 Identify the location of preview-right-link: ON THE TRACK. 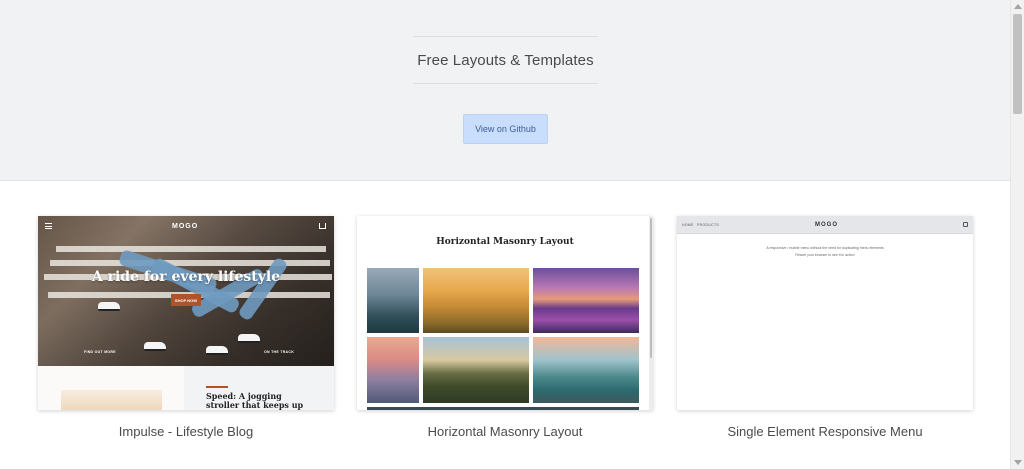
(279, 352).